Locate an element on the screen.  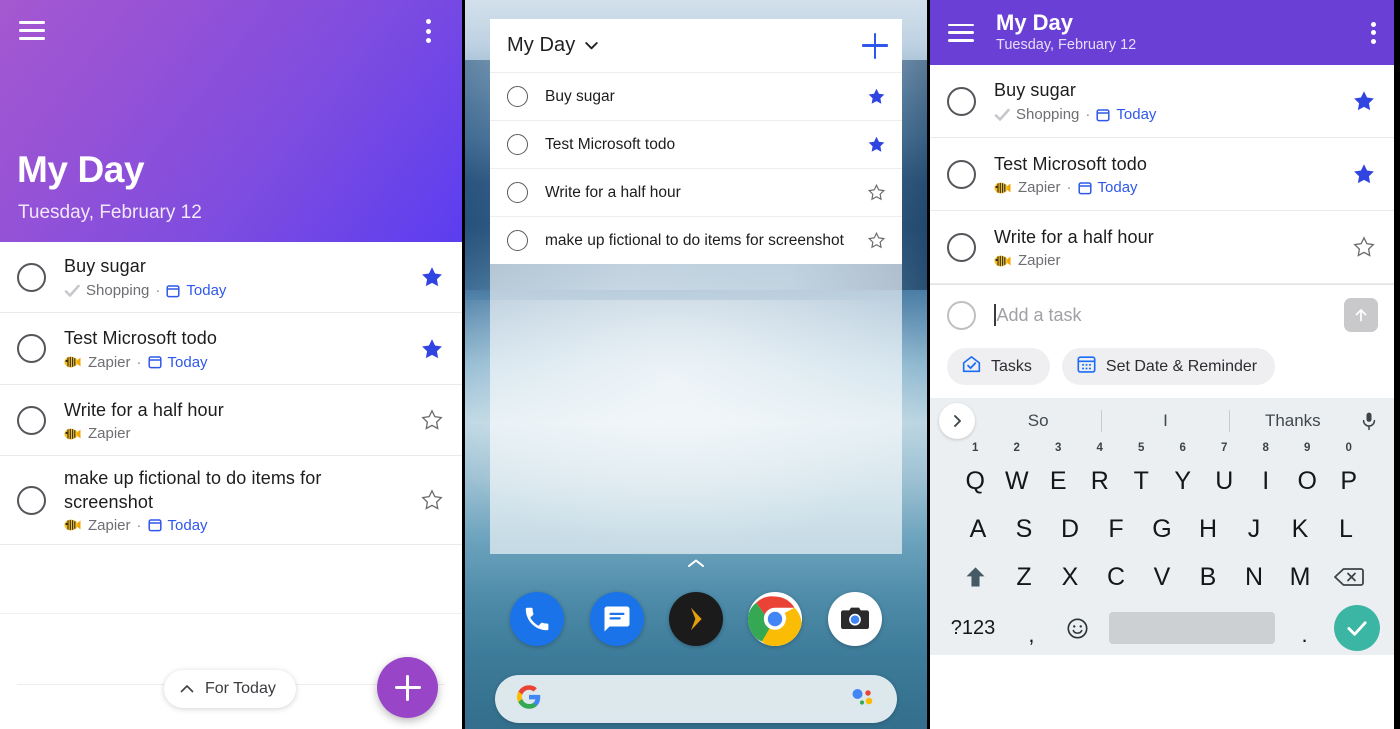
key-x: X is located at coordinates (1070, 577).